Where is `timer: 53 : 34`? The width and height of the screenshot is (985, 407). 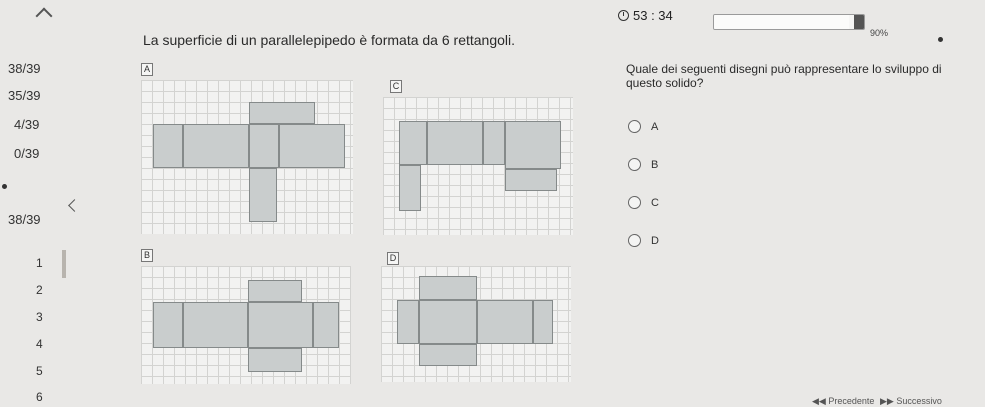
timer: 53 : 34 is located at coordinates (645, 15).